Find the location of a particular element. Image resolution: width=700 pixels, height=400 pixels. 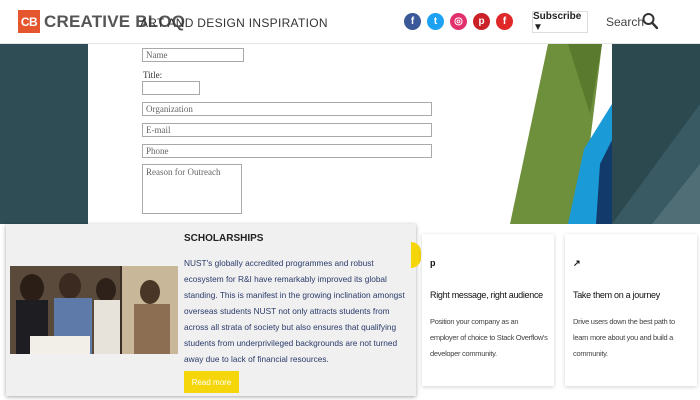

title-label: Title: is located at coordinates (153, 75).